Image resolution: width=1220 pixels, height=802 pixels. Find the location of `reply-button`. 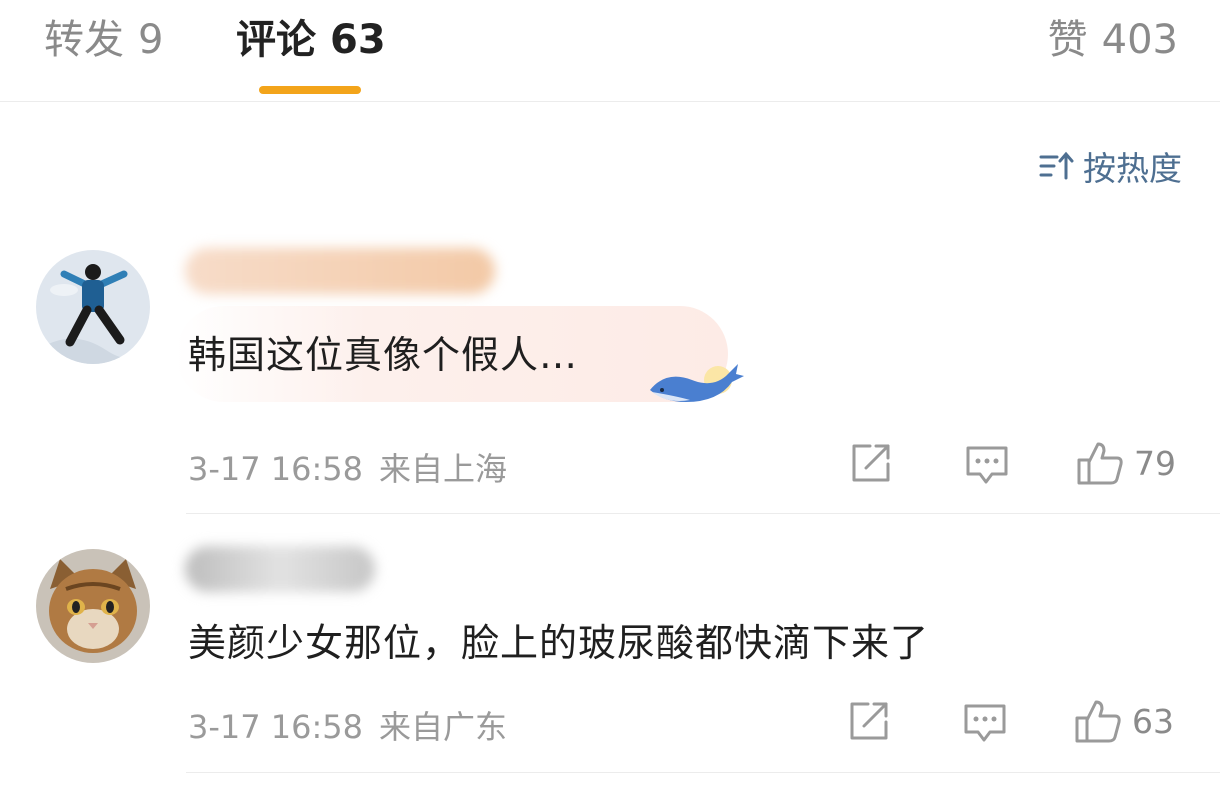

reply-button is located at coordinates (985, 723).